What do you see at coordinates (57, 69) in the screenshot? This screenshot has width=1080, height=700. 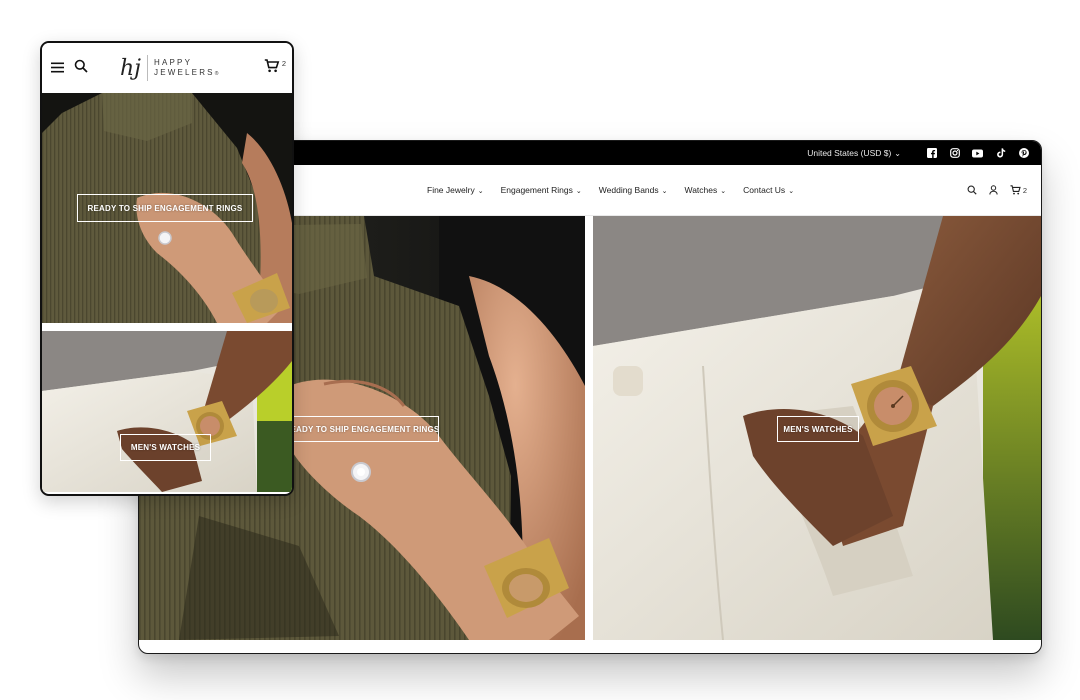 I see `hamburger-menu-icon` at bounding box center [57, 69].